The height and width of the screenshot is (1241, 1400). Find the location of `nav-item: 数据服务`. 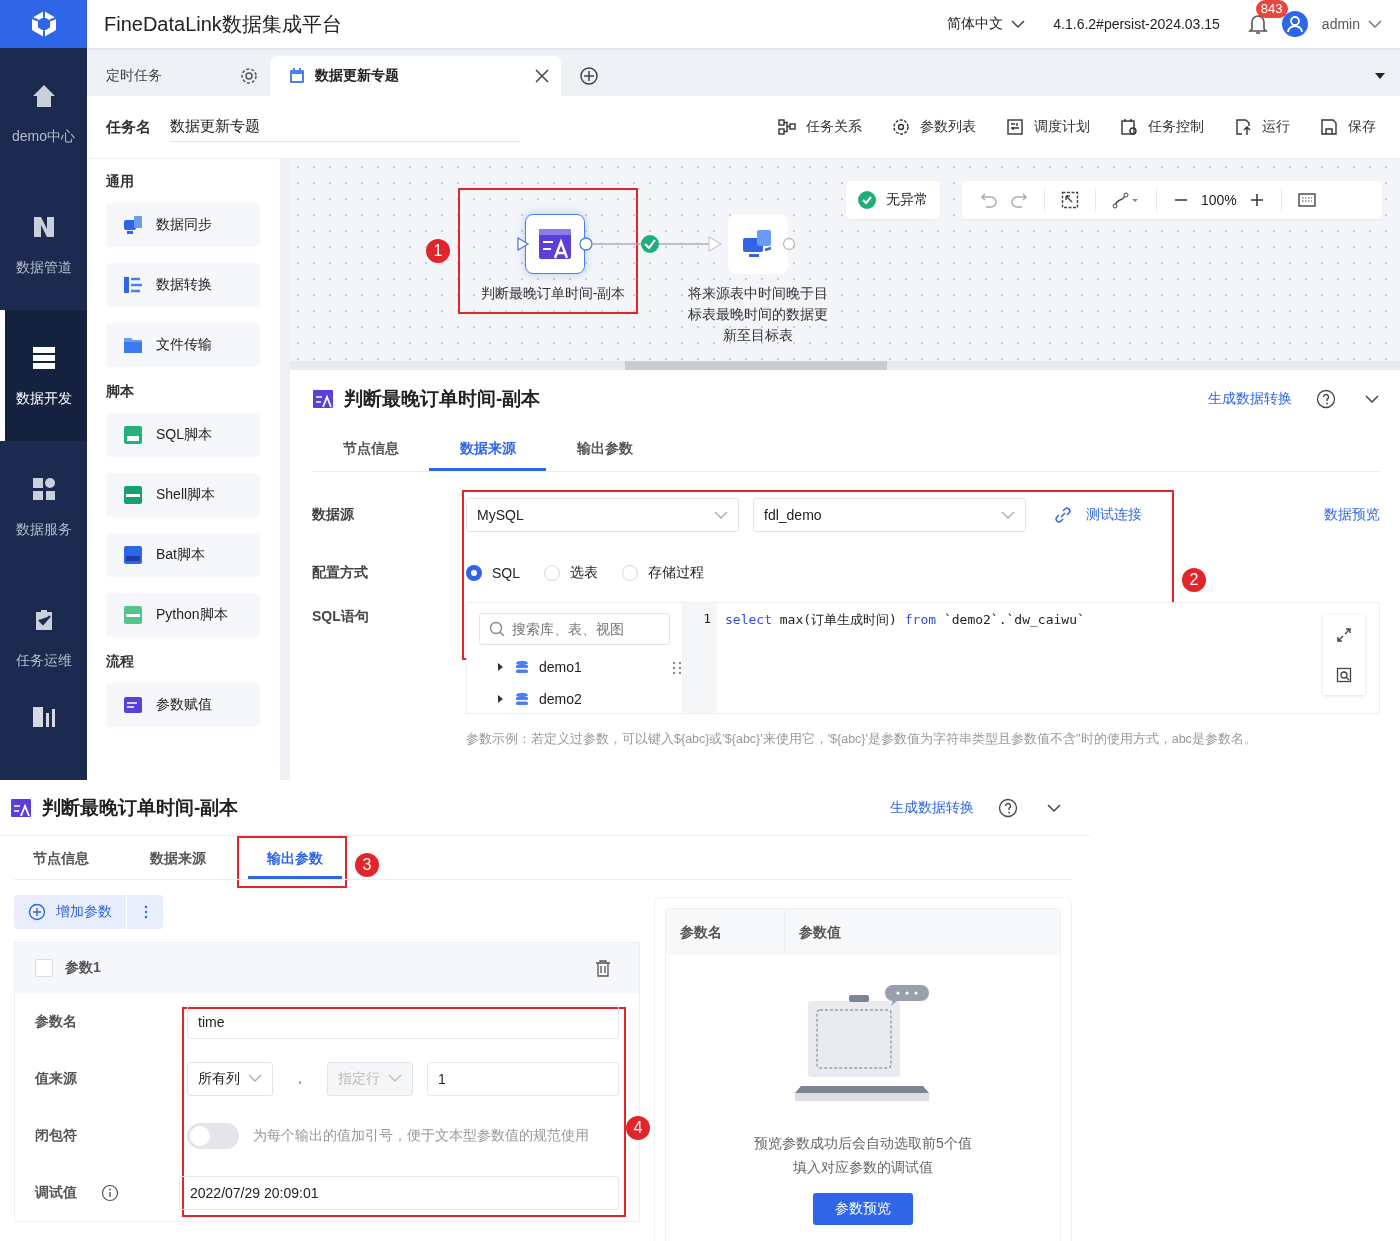

nav-item: 数据服务 is located at coordinates (43, 506).